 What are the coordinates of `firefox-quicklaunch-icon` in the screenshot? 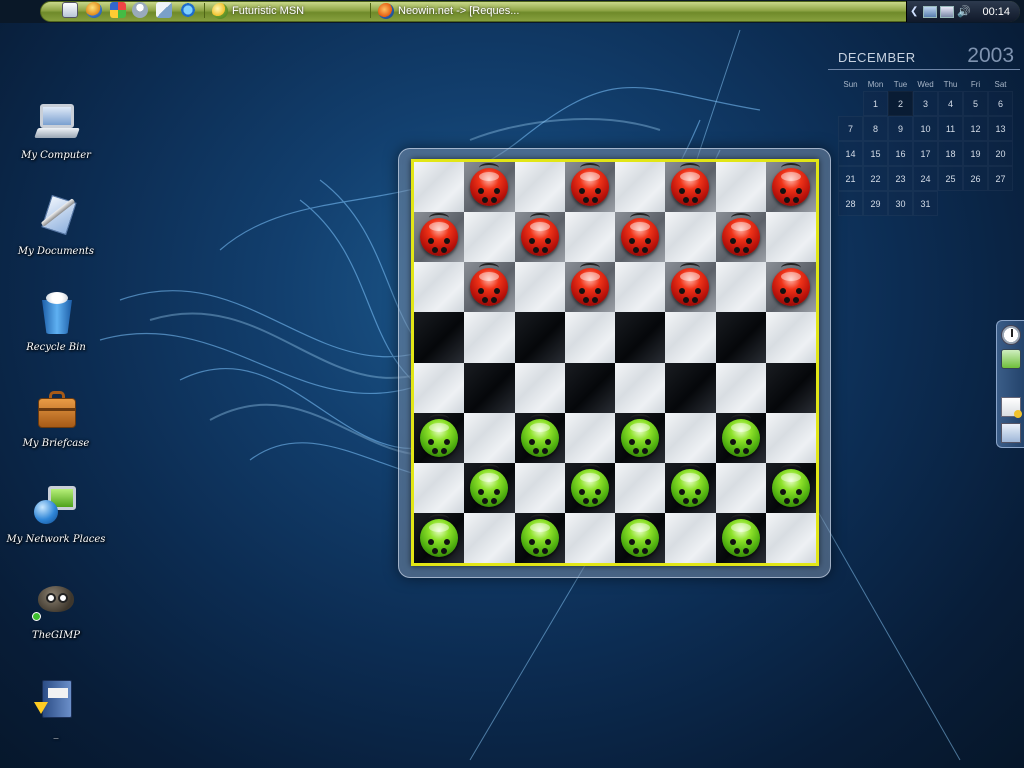 It's located at (94, 10).